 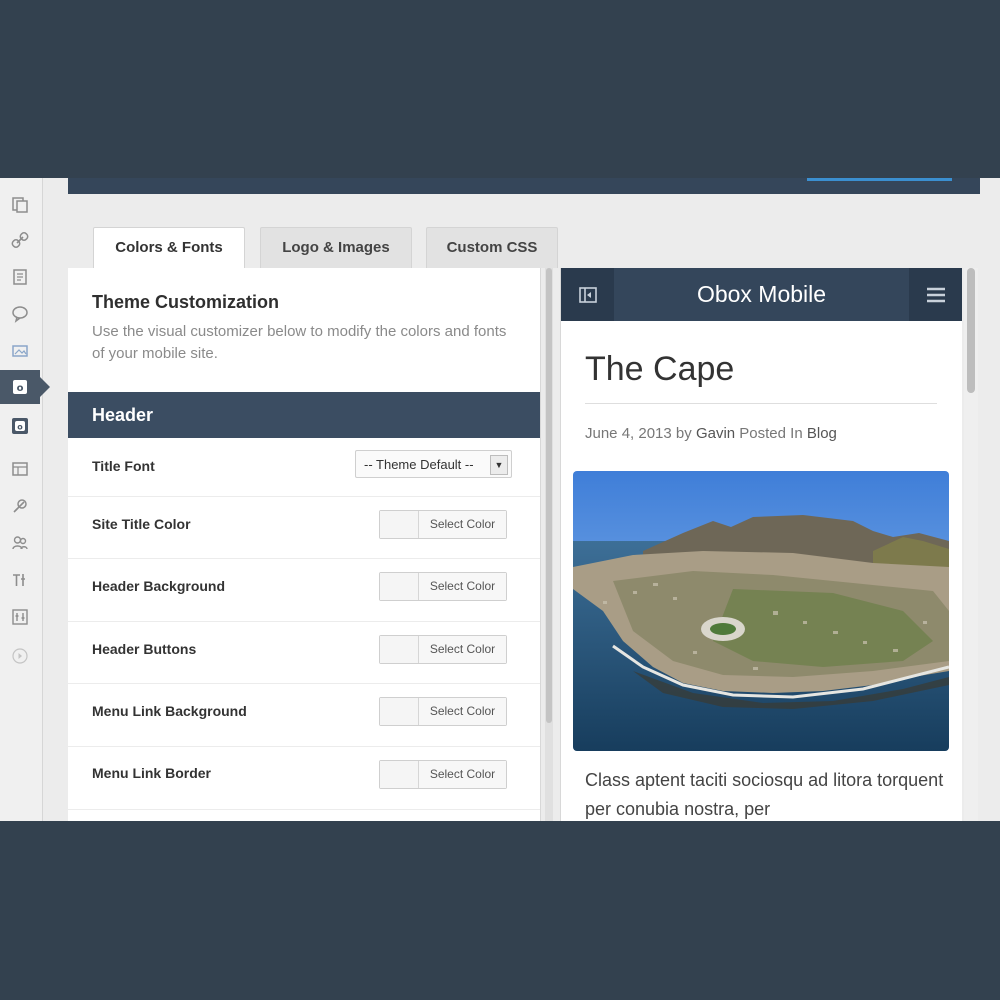 What do you see at coordinates (524, 186) in the screenshot?
I see `admin-top-bar` at bounding box center [524, 186].